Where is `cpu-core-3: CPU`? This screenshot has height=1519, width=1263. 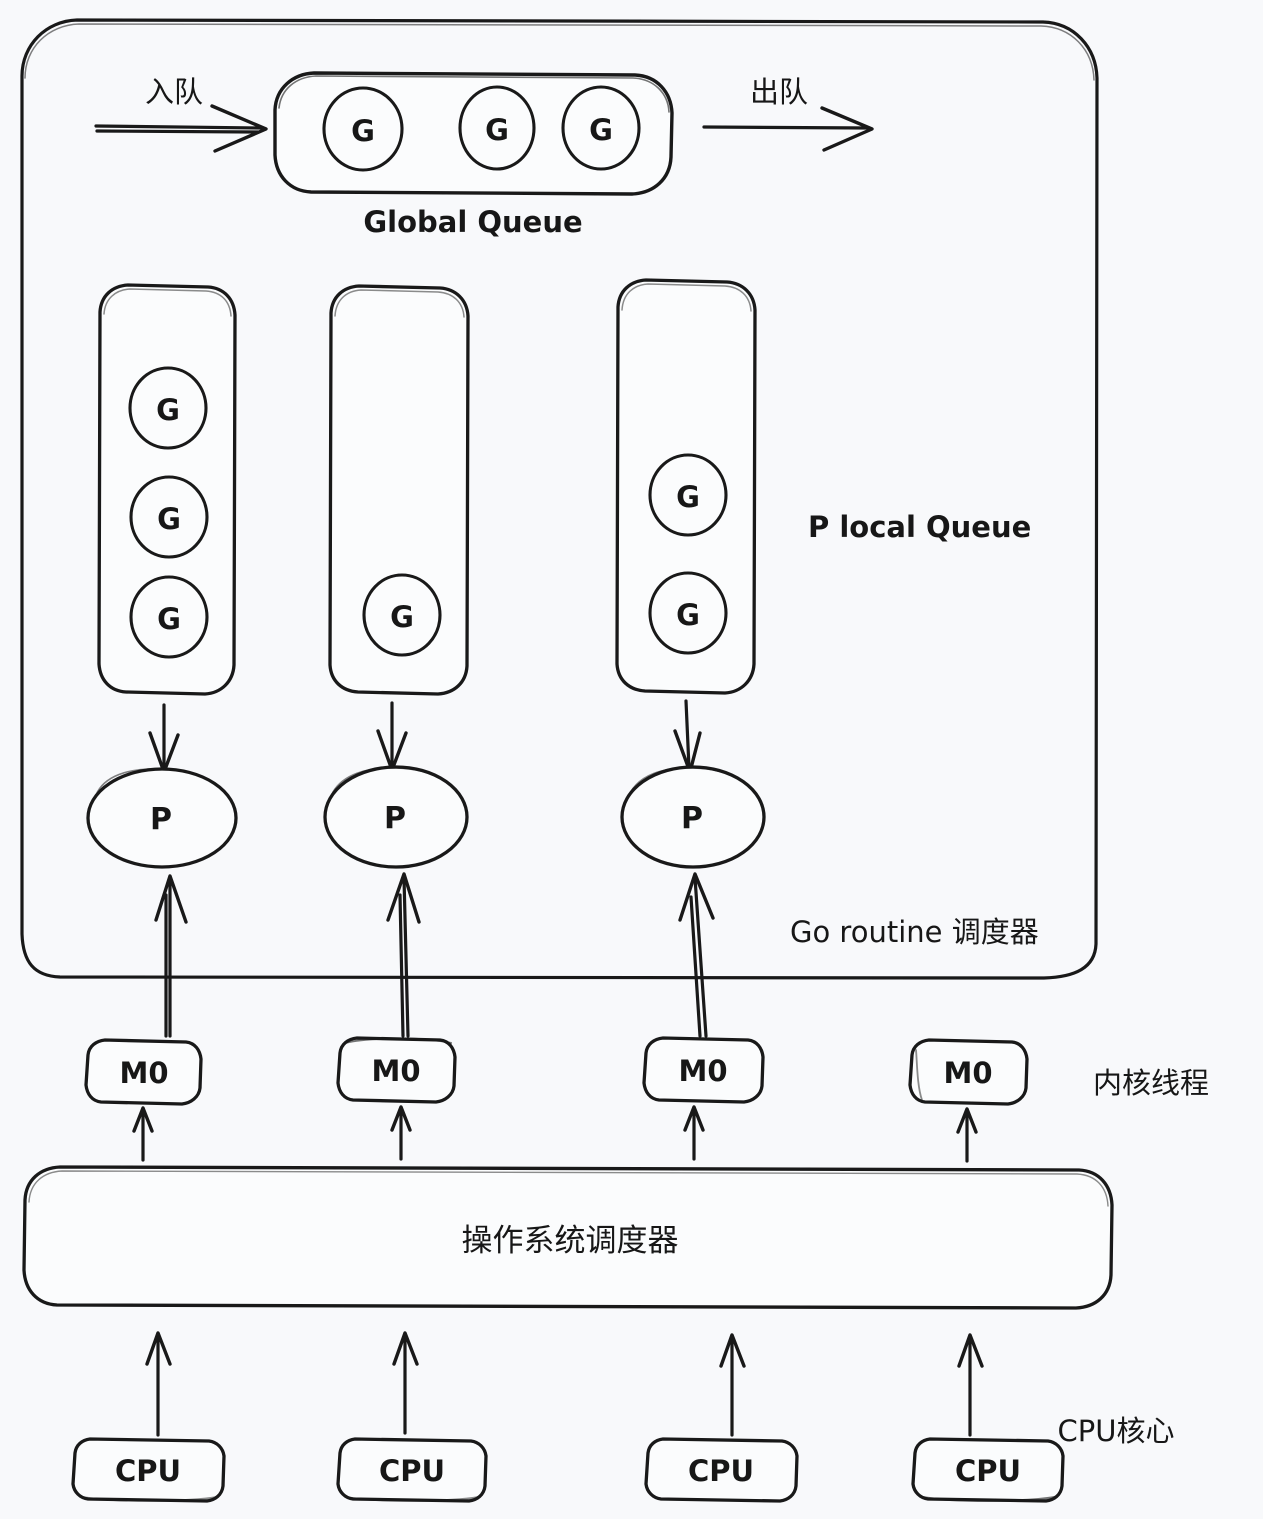 cpu-core-3: CPU is located at coordinates (721, 1470).